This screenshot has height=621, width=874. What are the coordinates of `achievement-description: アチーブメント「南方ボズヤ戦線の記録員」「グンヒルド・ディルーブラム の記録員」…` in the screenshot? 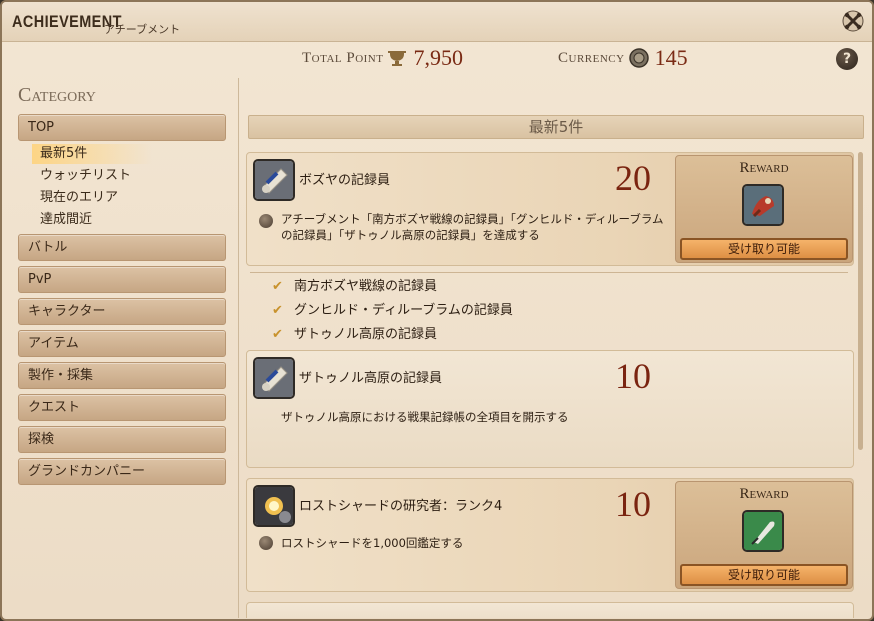 It's located at (472, 227).